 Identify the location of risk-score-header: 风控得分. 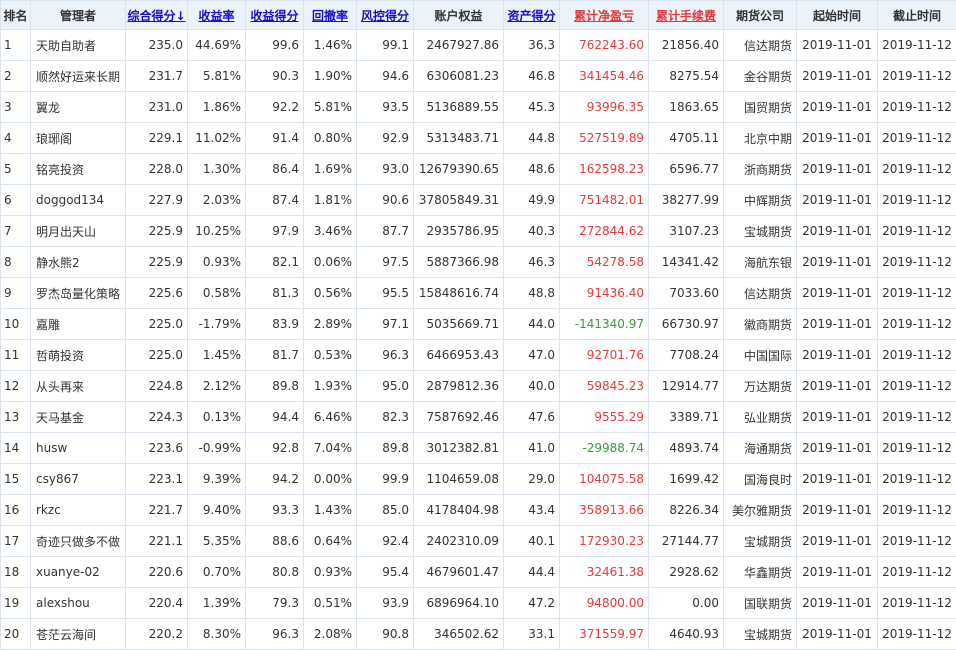
(385, 15).